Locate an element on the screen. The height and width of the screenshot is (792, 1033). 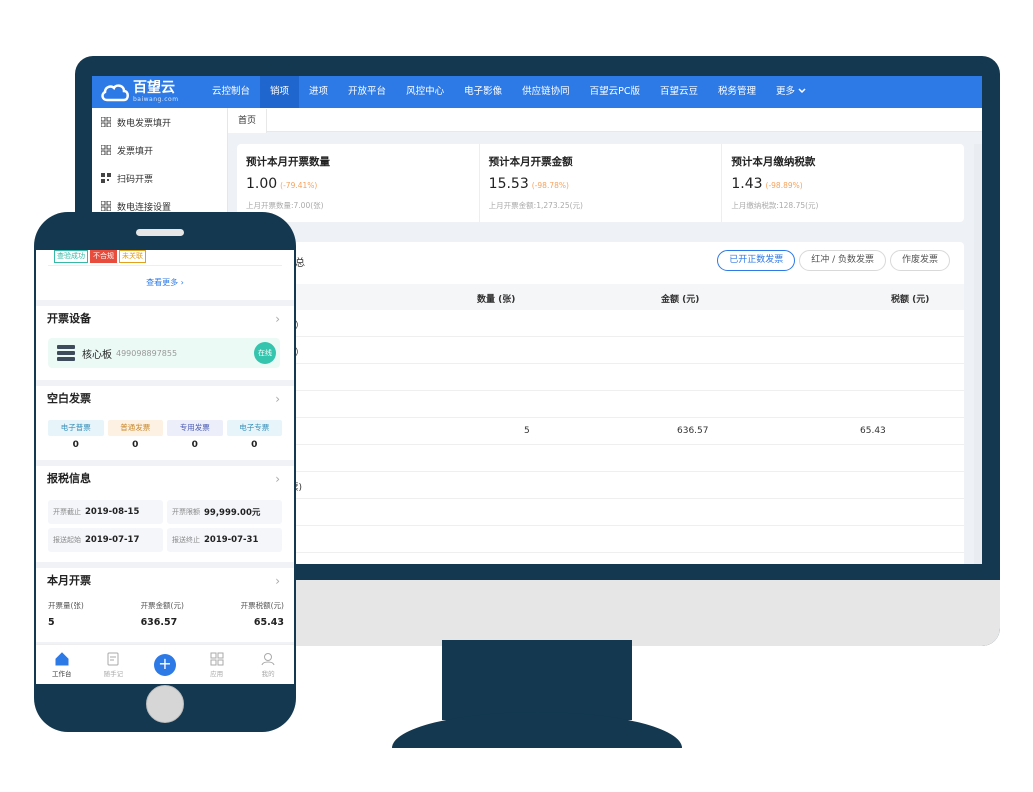
device-name: 核心板 is located at coordinates (97, 355).